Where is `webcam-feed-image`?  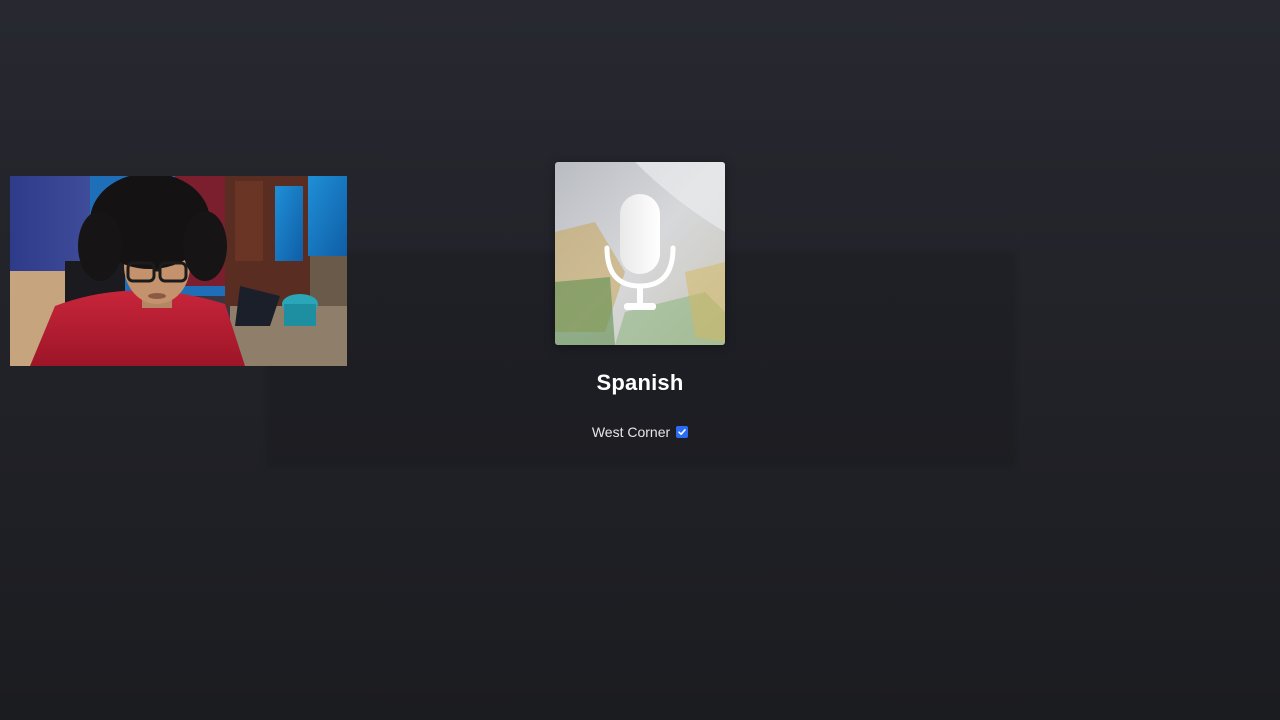 webcam-feed-image is located at coordinates (178, 271).